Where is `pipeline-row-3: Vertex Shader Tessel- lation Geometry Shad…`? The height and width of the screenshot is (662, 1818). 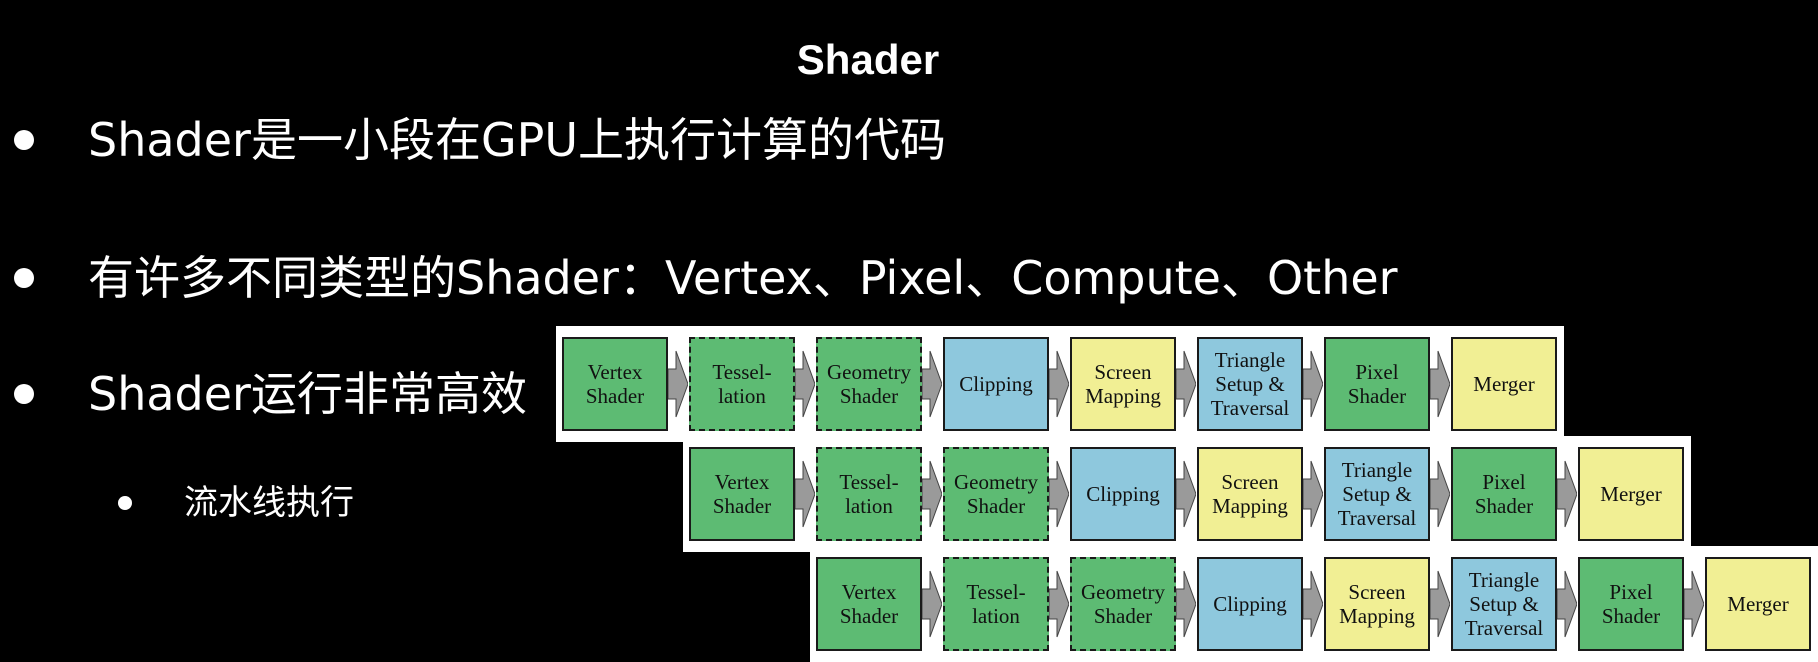 pipeline-row-3: Vertex Shader Tessel- lation Geometry Shad… is located at coordinates (1314, 604).